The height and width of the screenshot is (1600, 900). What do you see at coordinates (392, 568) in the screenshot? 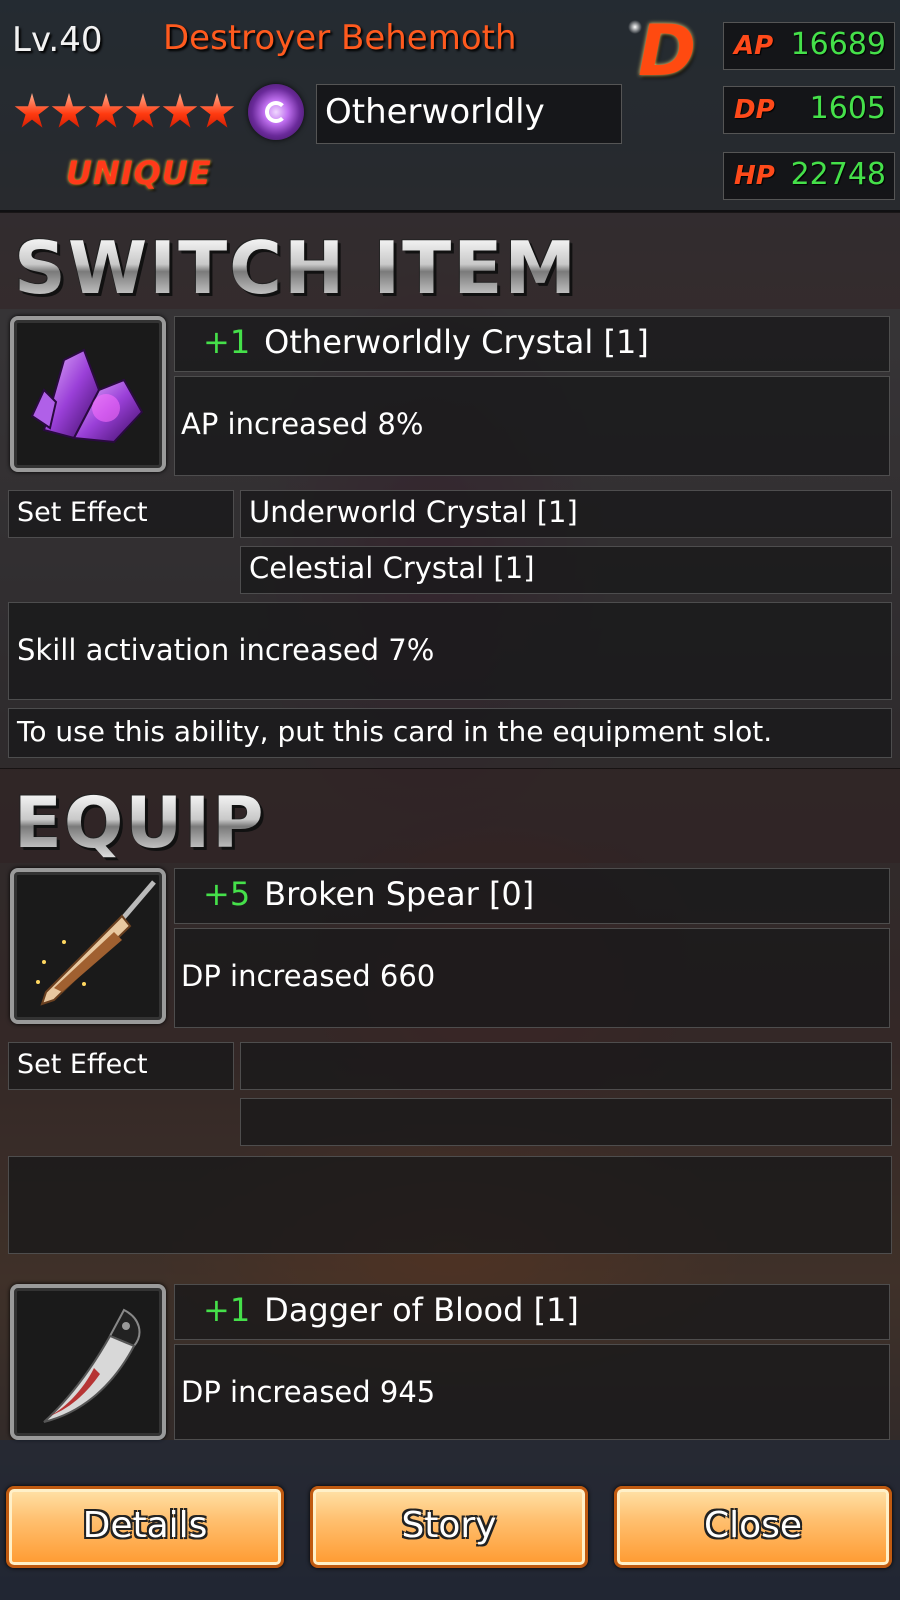
I see `set-item-name: Celestial Crystal [1]` at bounding box center [392, 568].